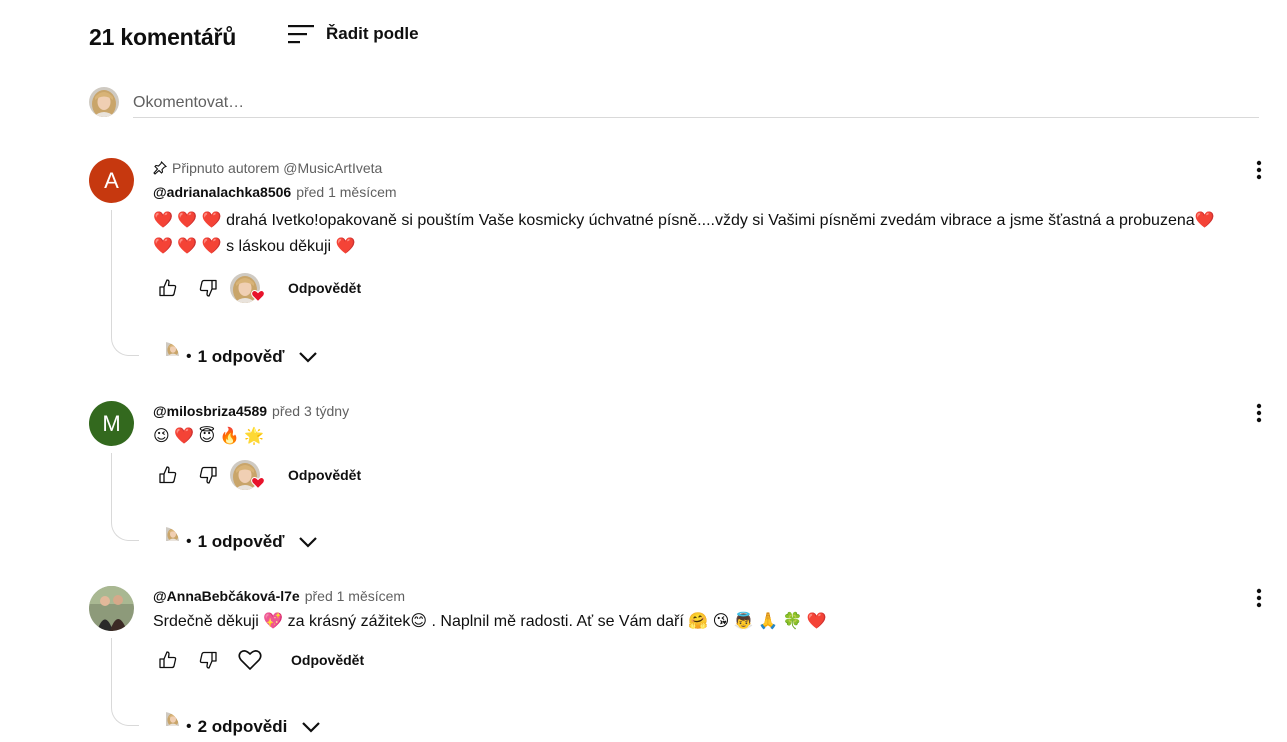 The image size is (1287, 742). I want to click on author-avatar: M, so click(111, 423).